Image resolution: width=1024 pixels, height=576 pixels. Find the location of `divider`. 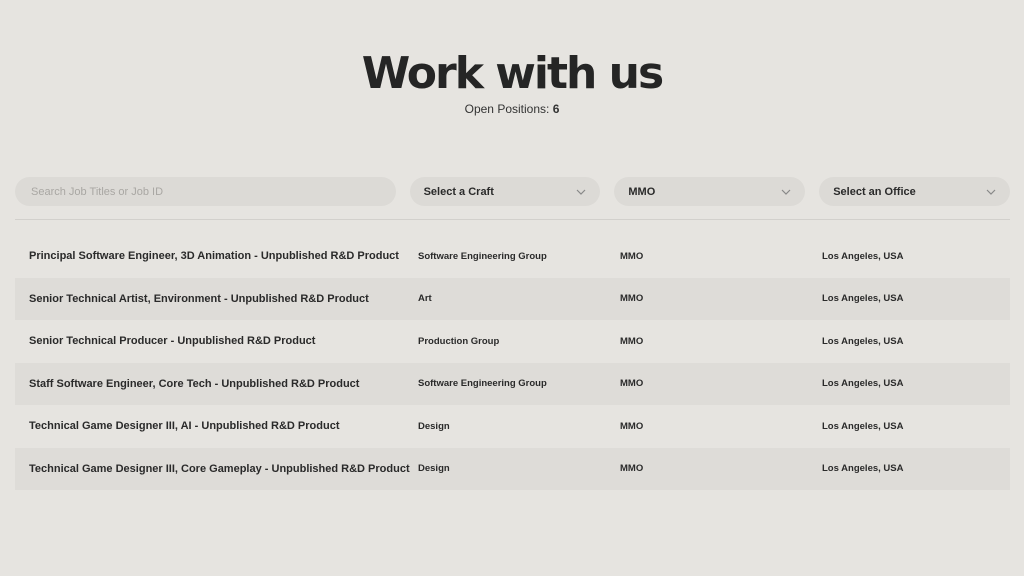

divider is located at coordinates (512, 219).